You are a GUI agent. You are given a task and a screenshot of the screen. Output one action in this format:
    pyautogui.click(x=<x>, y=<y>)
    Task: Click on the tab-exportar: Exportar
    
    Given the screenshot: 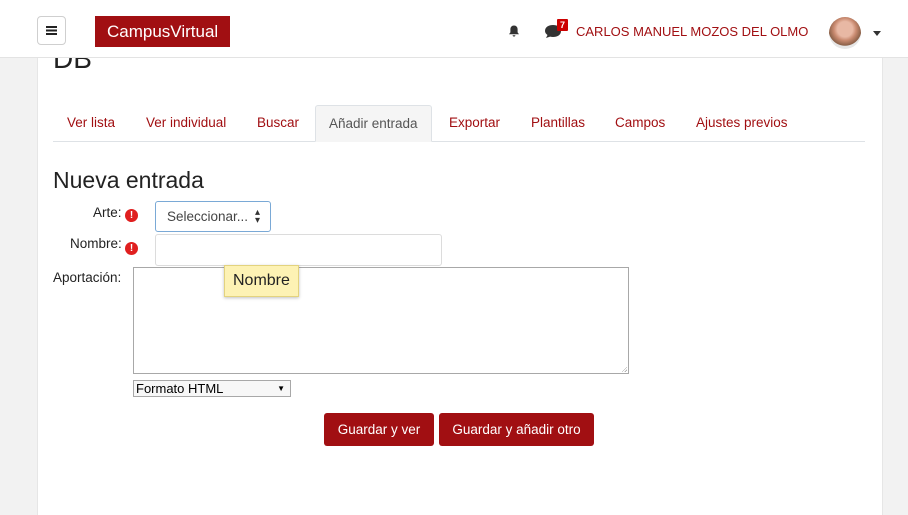 What is the action you would take?
    pyautogui.click(x=474, y=123)
    